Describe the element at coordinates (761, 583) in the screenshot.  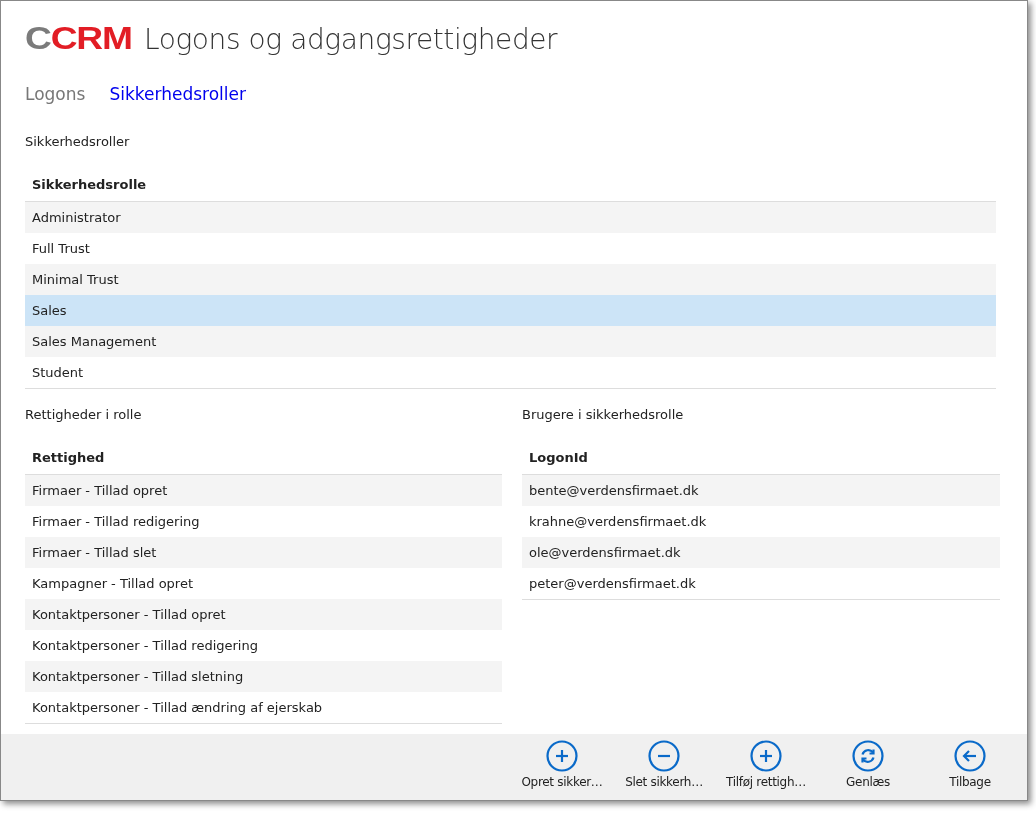
I see `table-row: peter@verdensfirmaet.dk` at that location.